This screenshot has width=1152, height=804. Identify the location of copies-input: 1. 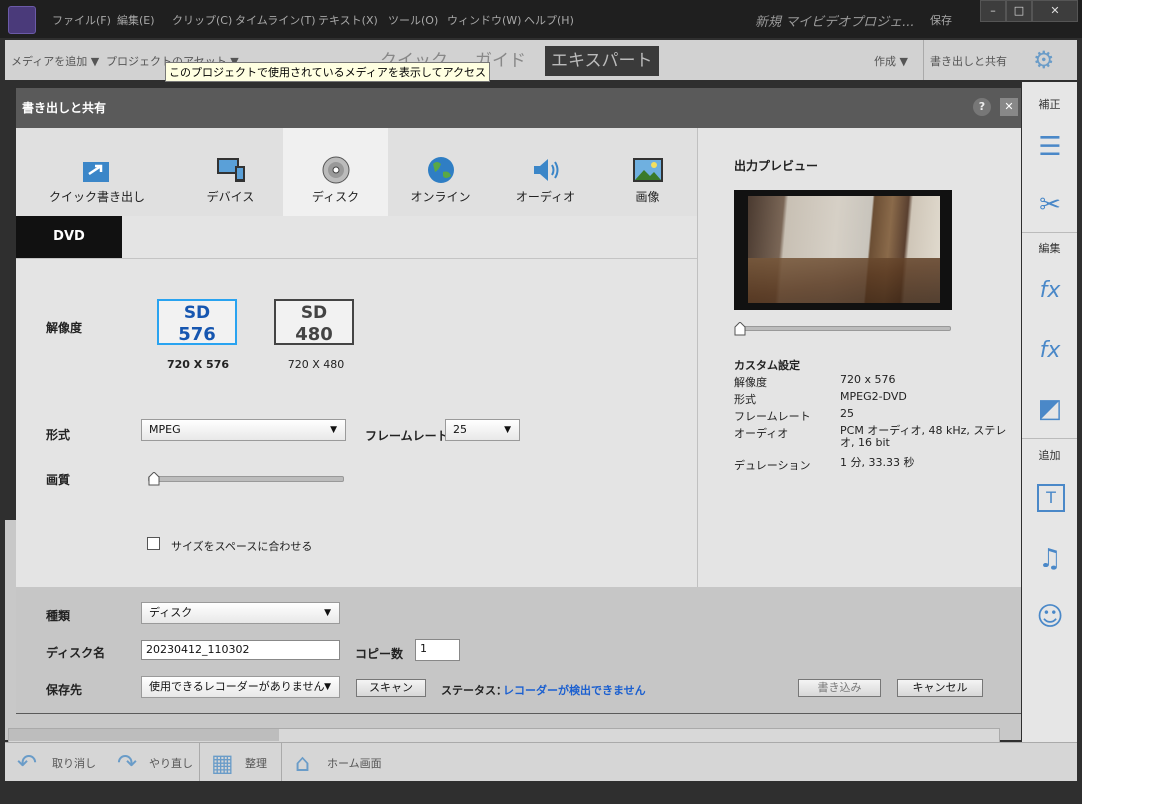
(437, 650).